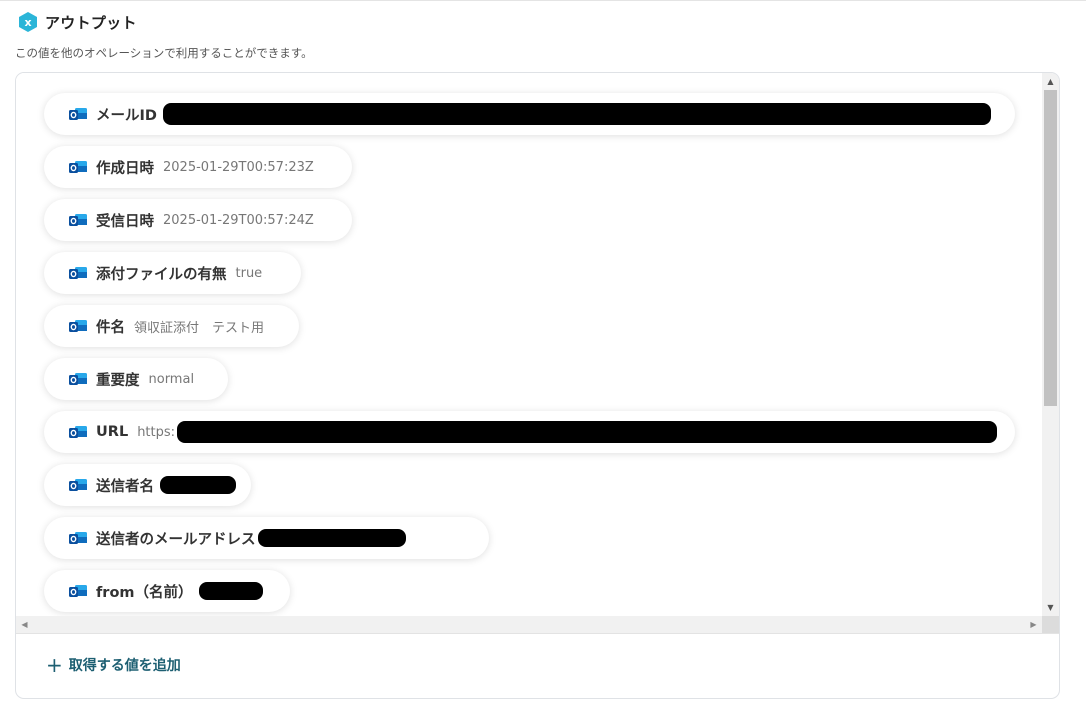 Image resolution: width=1086 pixels, height=705 pixels. Describe the element at coordinates (136, 379) in the screenshot. I see `output-item-importance: 重要度 normal` at that location.